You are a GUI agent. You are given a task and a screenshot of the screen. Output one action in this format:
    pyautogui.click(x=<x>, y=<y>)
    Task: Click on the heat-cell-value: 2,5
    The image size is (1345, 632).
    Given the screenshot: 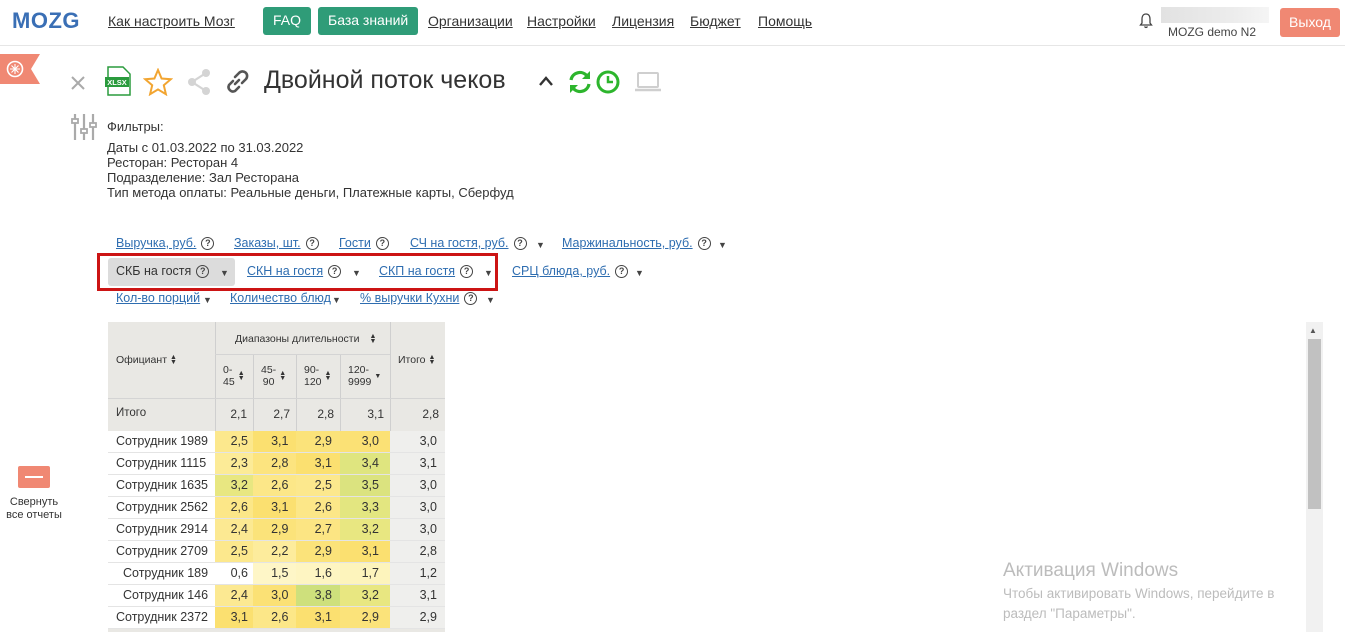 What is the action you would take?
    pyautogui.click(x=239, y=441)
    